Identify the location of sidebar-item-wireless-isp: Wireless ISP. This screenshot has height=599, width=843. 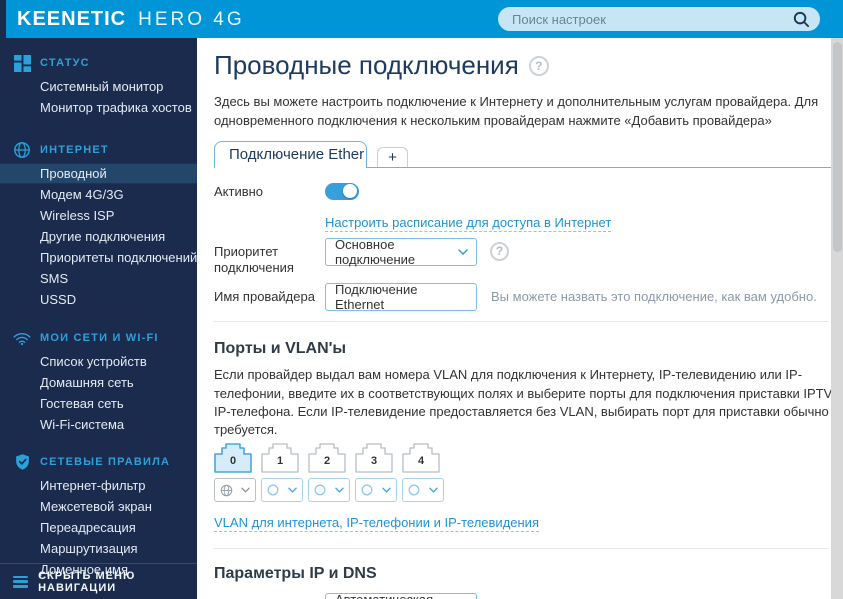
(98, 215).